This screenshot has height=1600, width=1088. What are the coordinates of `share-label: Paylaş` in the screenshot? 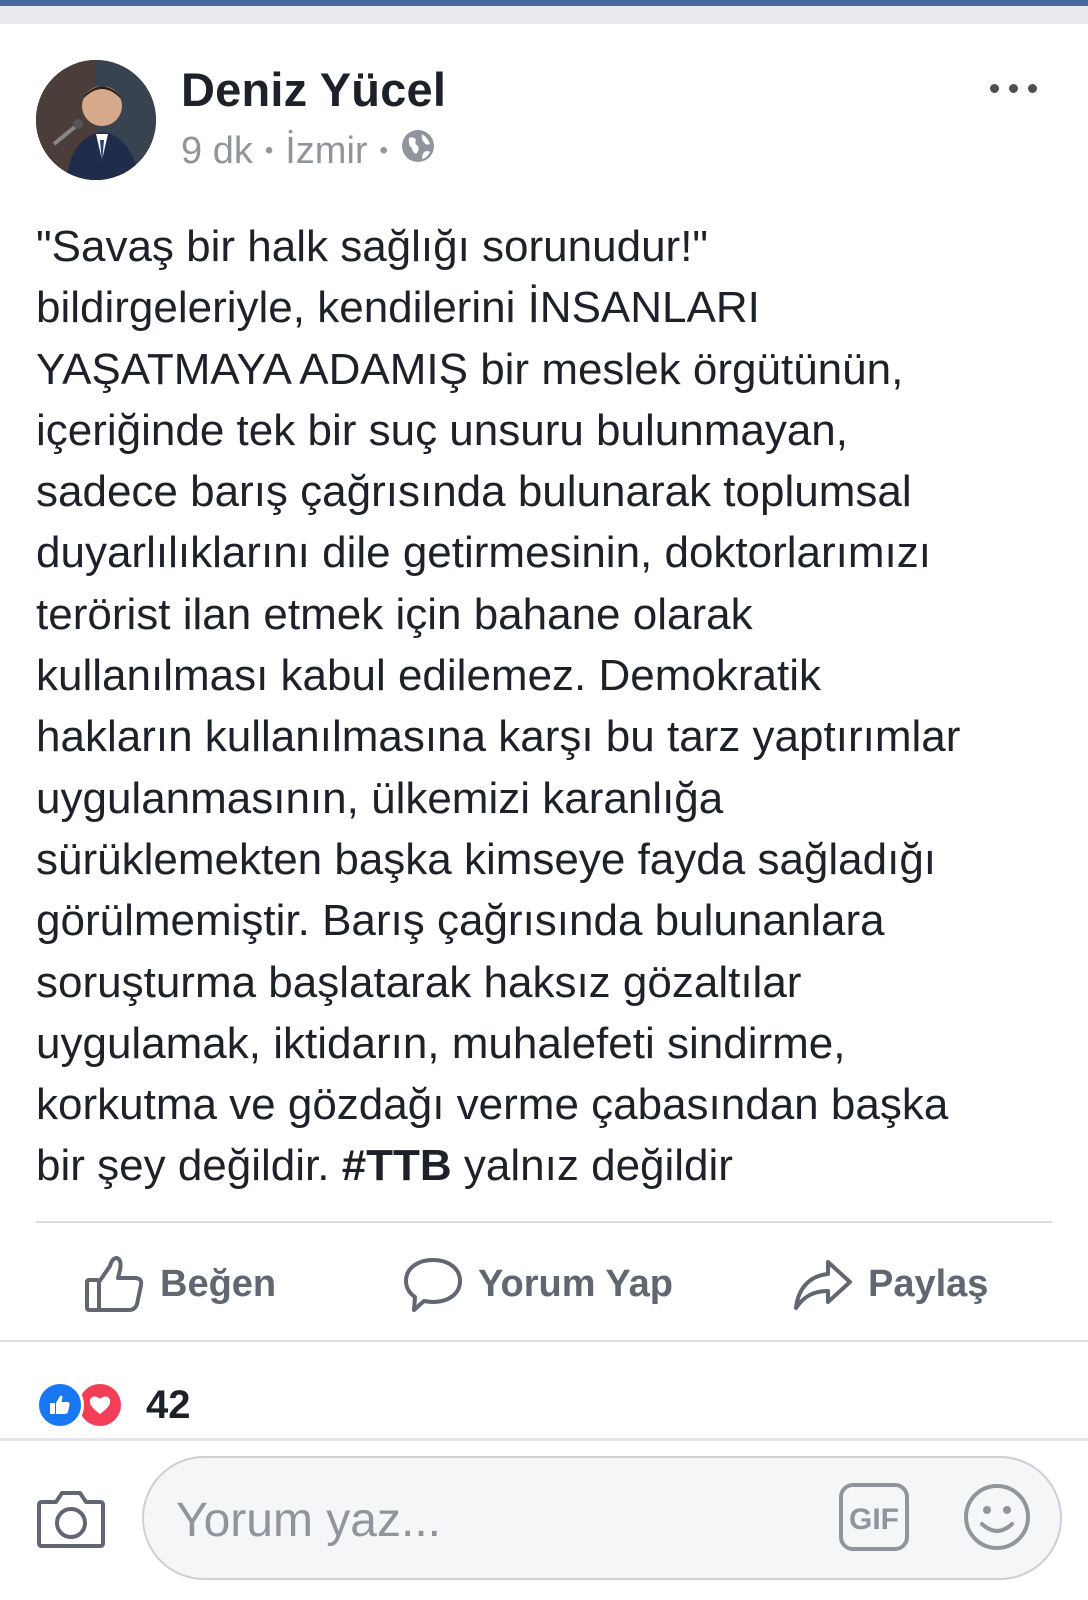 It's located at (928, 1283).